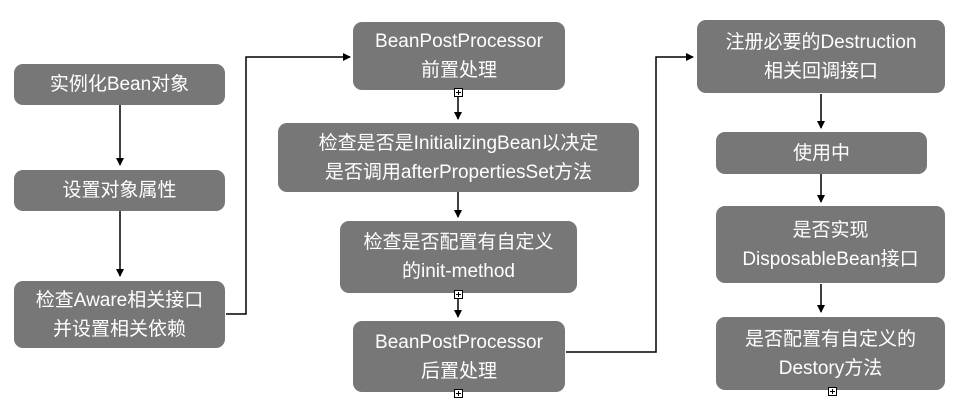  Describe the element at coordinates (830, 259) in the screenshot. I see `node-label: DisposableBean接口` at that location.